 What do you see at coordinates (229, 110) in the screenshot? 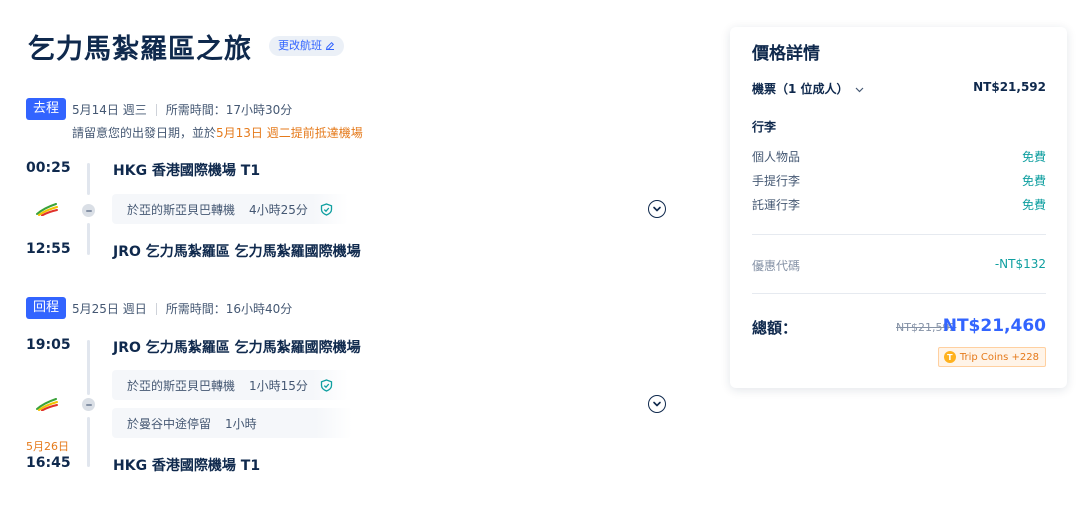
I see `outbound-duration: 所需時間：17小時30分` at bounding box center [229, 110].